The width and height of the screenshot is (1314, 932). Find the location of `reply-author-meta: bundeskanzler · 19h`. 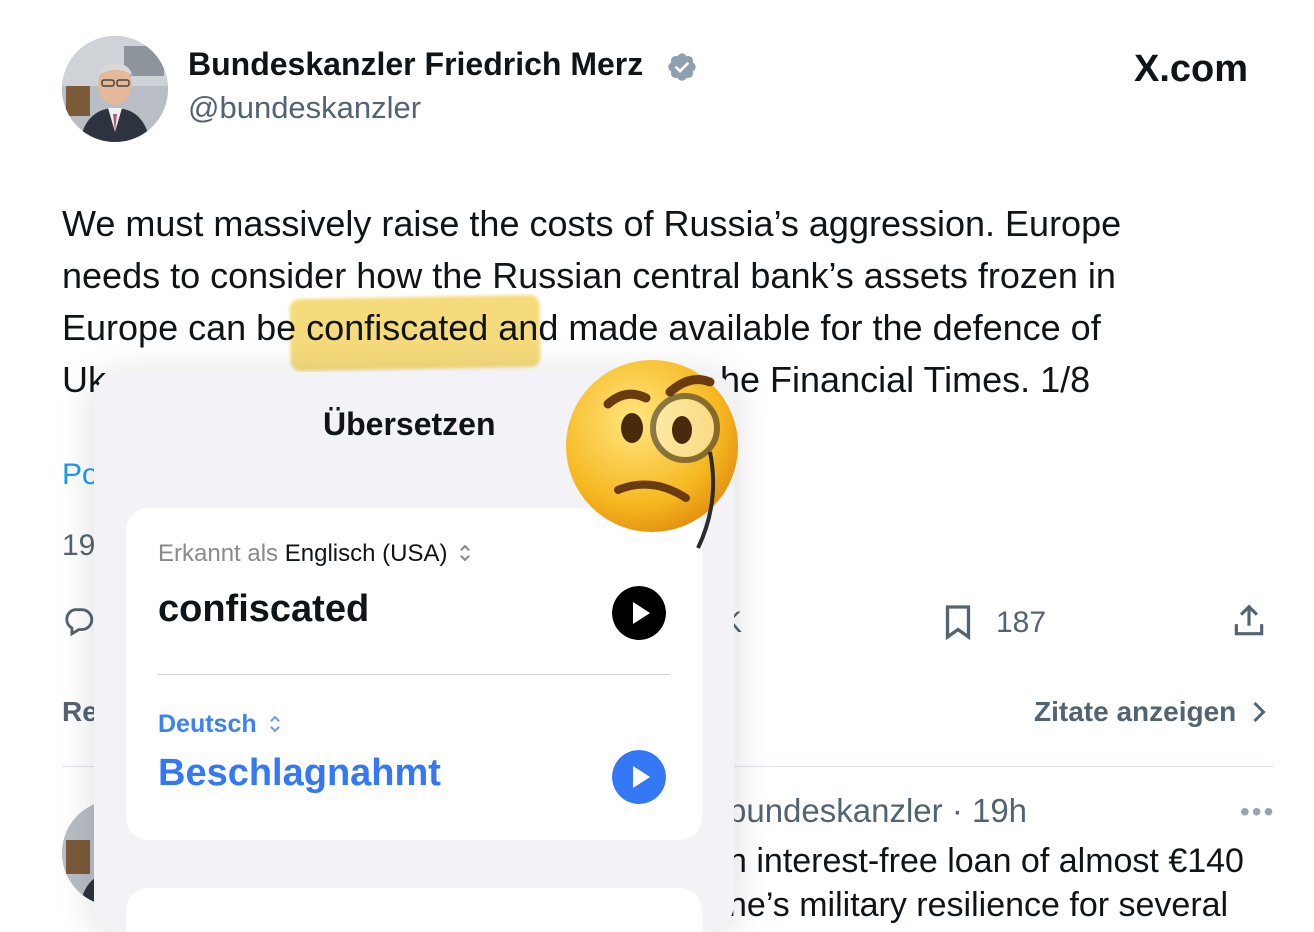

reply-author-meta: bundeskanzler · 19h is located at coordinates (877, 811).